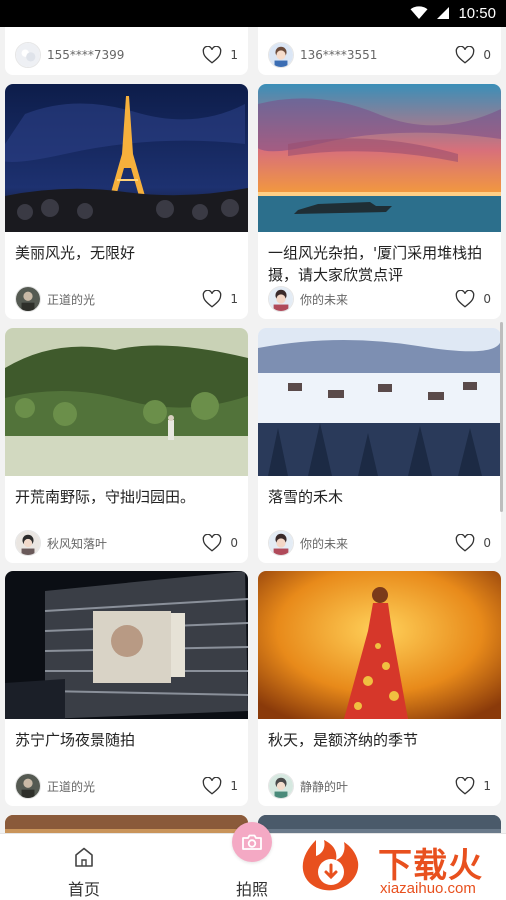  I want to click on author-name: 136****3551, so click(339, 55).